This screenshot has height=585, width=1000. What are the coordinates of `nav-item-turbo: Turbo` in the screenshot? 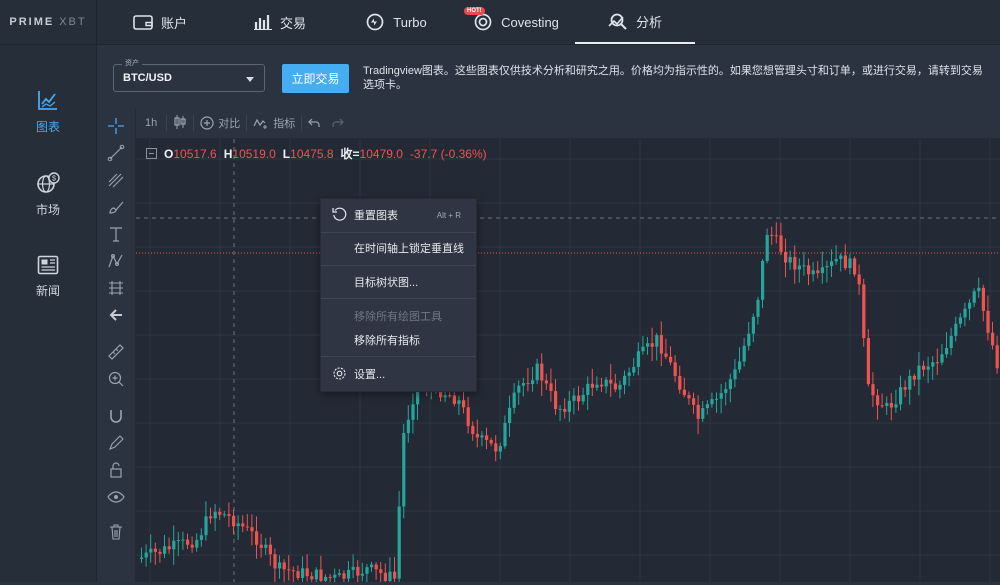 It's located at (396, 22).